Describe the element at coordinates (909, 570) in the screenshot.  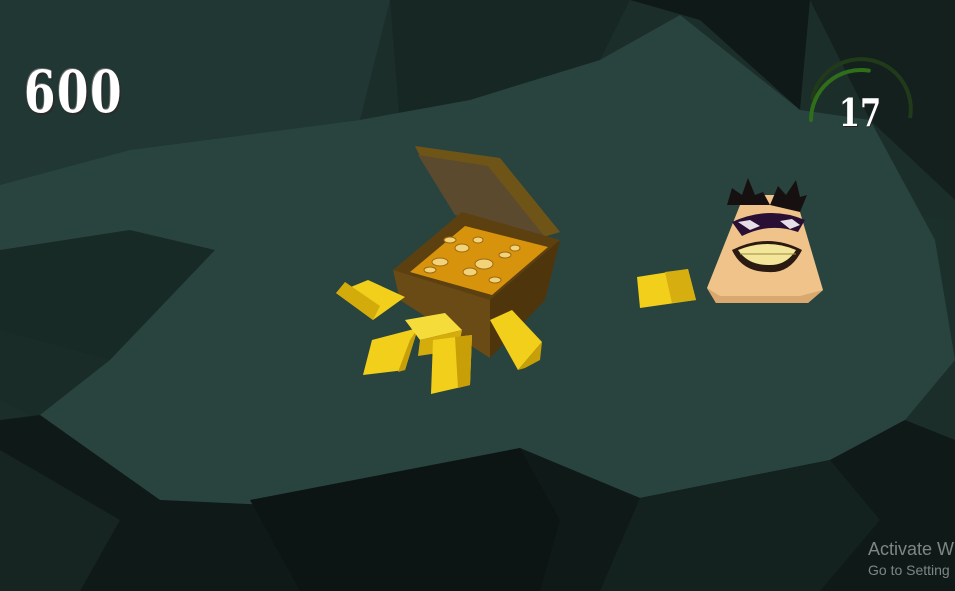
I see `watermark-subtitle: Go to Setting` at that location.